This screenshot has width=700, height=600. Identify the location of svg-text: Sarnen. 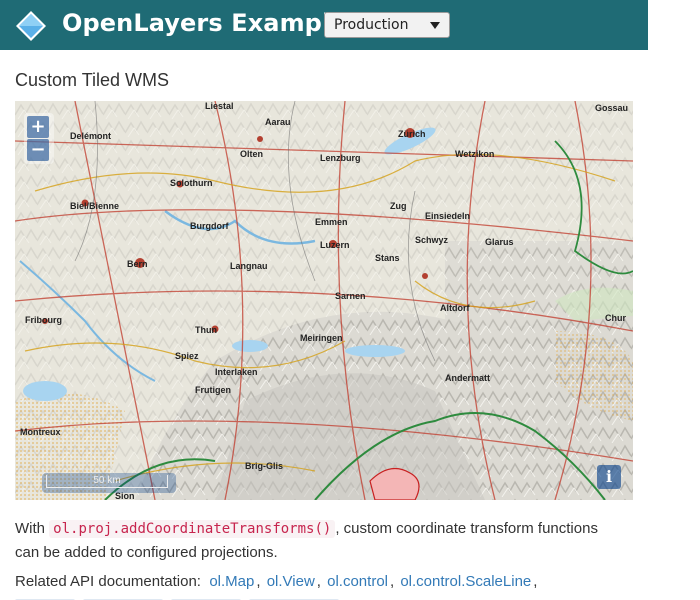
(350, 296).